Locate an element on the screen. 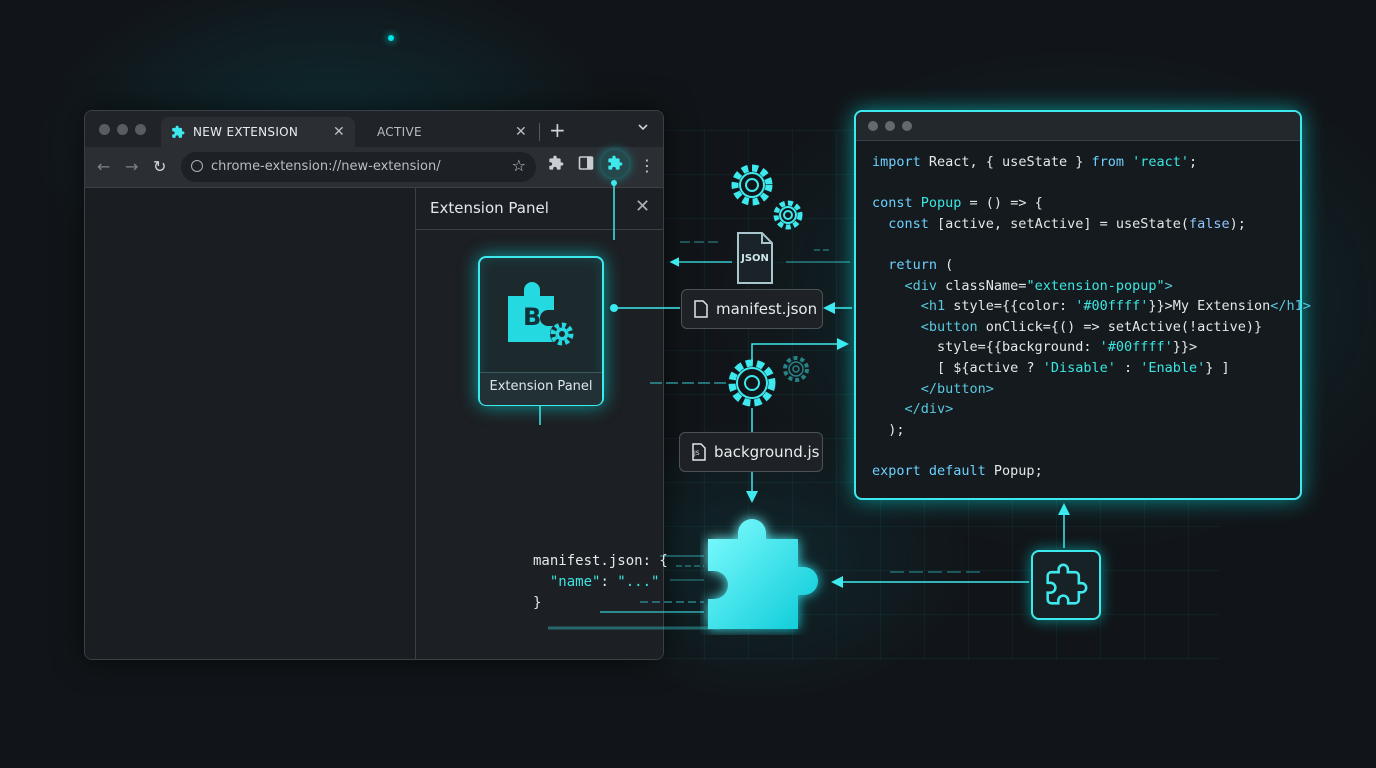 The height and width of the screenshot is (768, 1376). extension-card-footer: Extension Panel is located at coordinates (541, 388).